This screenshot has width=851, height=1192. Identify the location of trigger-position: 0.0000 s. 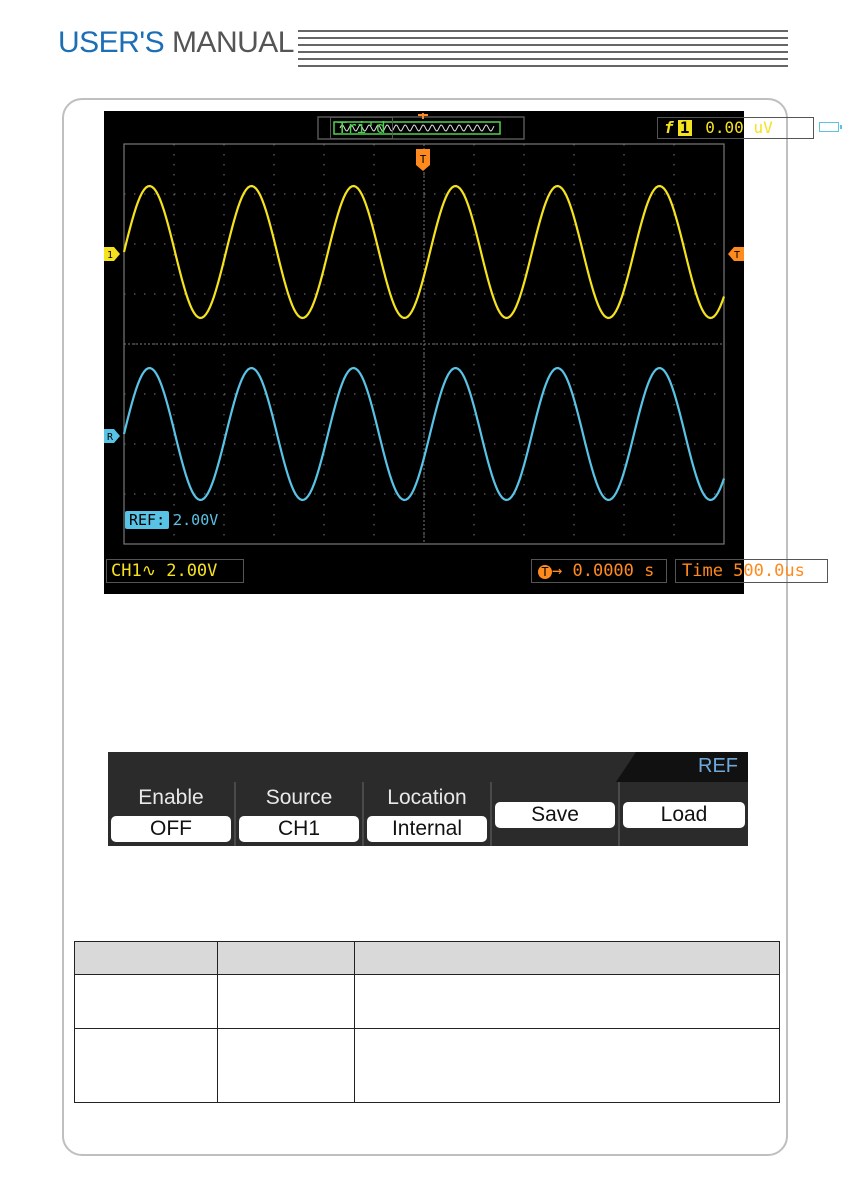
(613, 571).